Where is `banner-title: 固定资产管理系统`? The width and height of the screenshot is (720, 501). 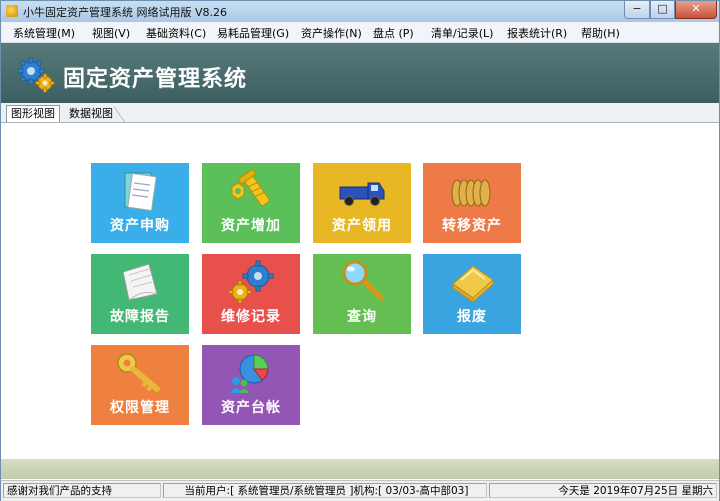
banner-title: 固定资产管理系统 is located at coordinates (155, 79).